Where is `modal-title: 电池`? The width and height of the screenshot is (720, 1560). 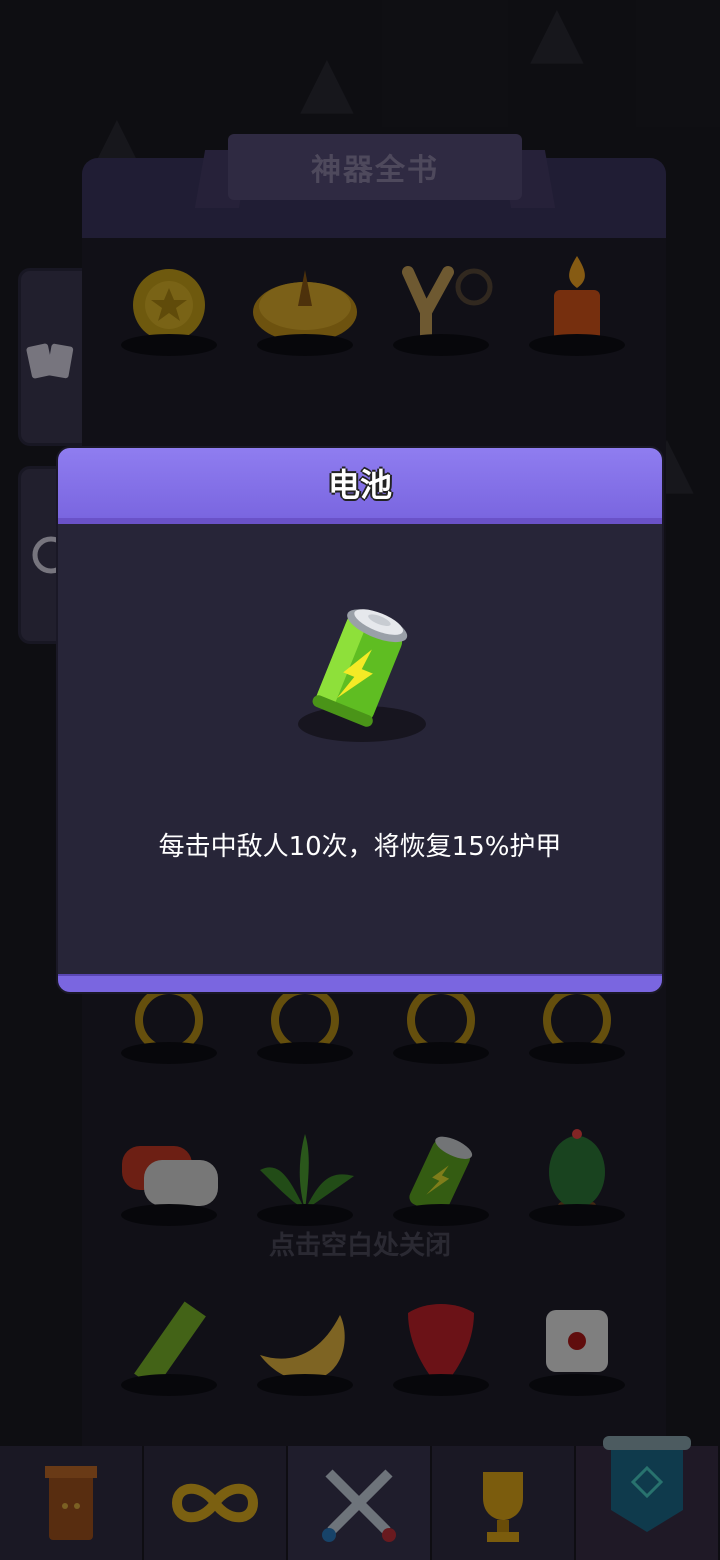 modal-title: 电池 is located at coordinates (359, 485).